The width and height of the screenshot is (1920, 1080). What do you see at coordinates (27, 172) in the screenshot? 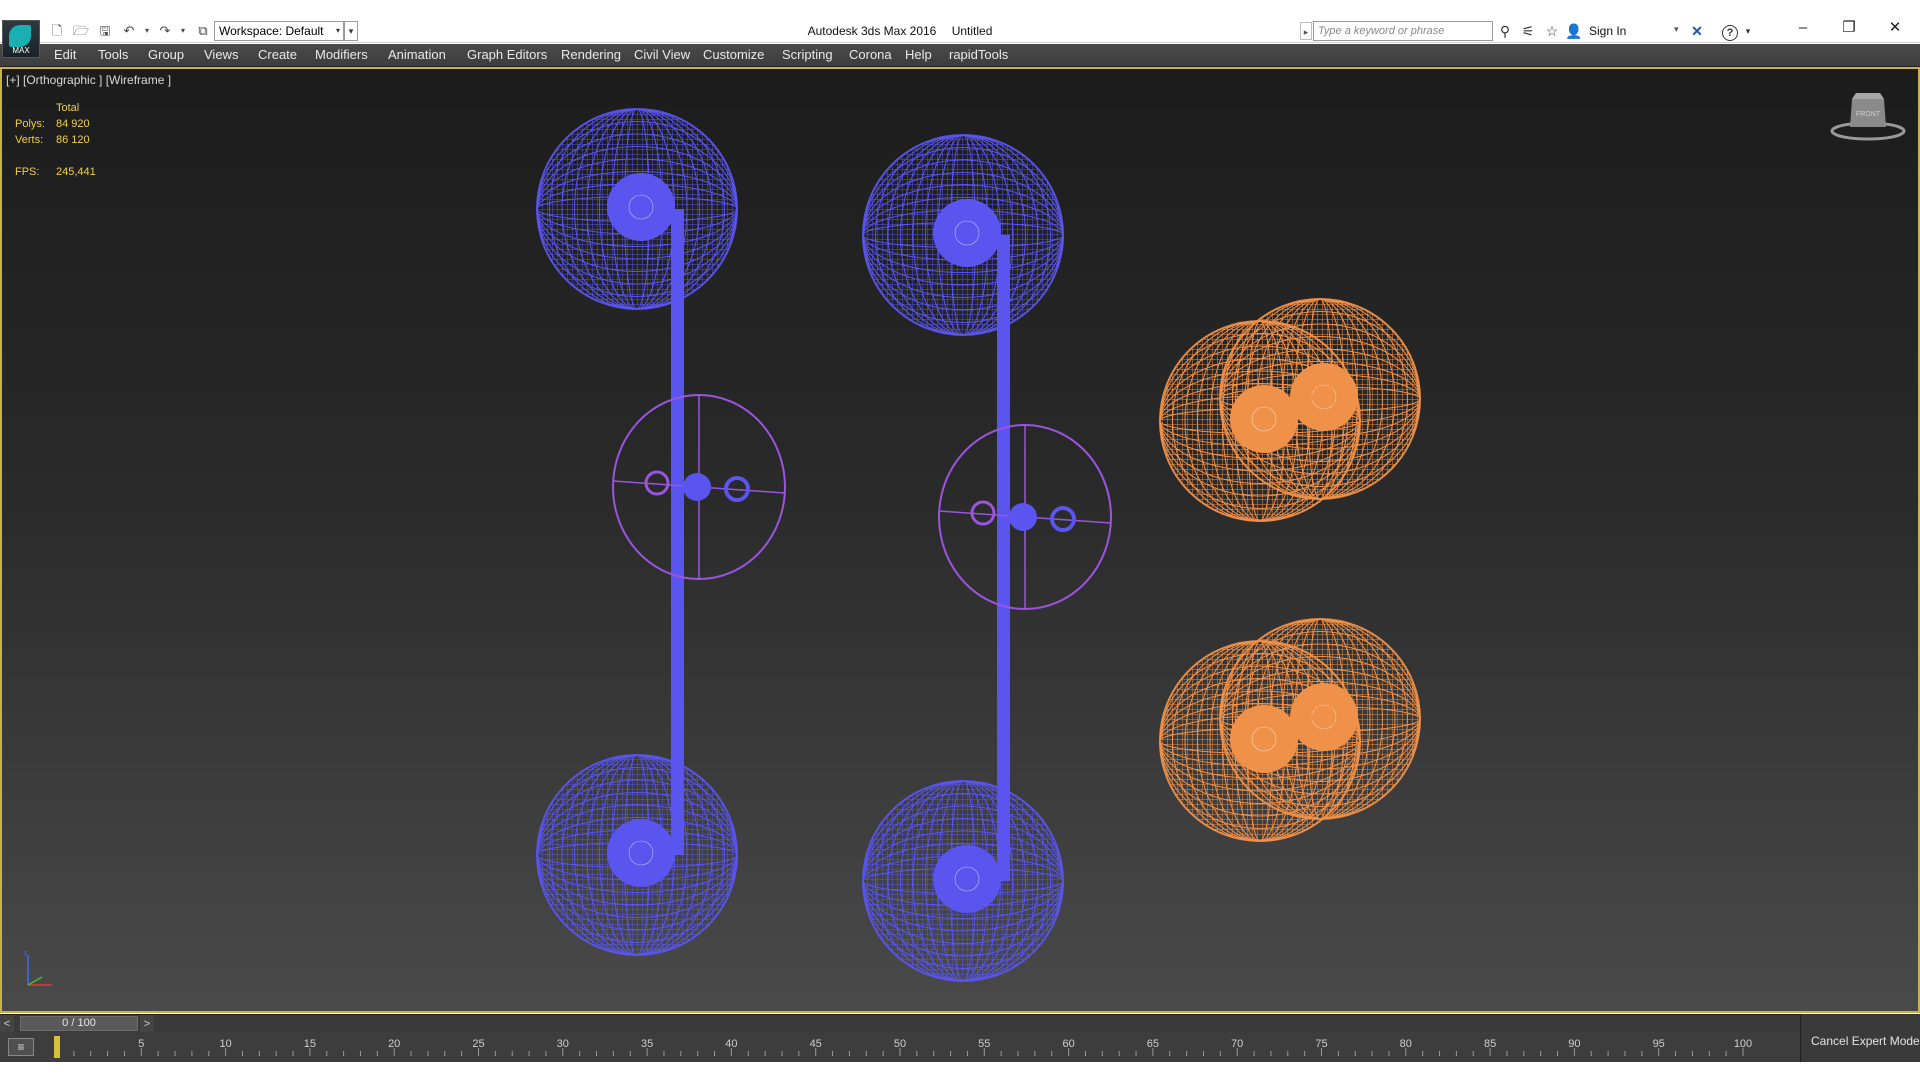
I see `stats-fps-label: FPS:` at bounding box center [27, 172].